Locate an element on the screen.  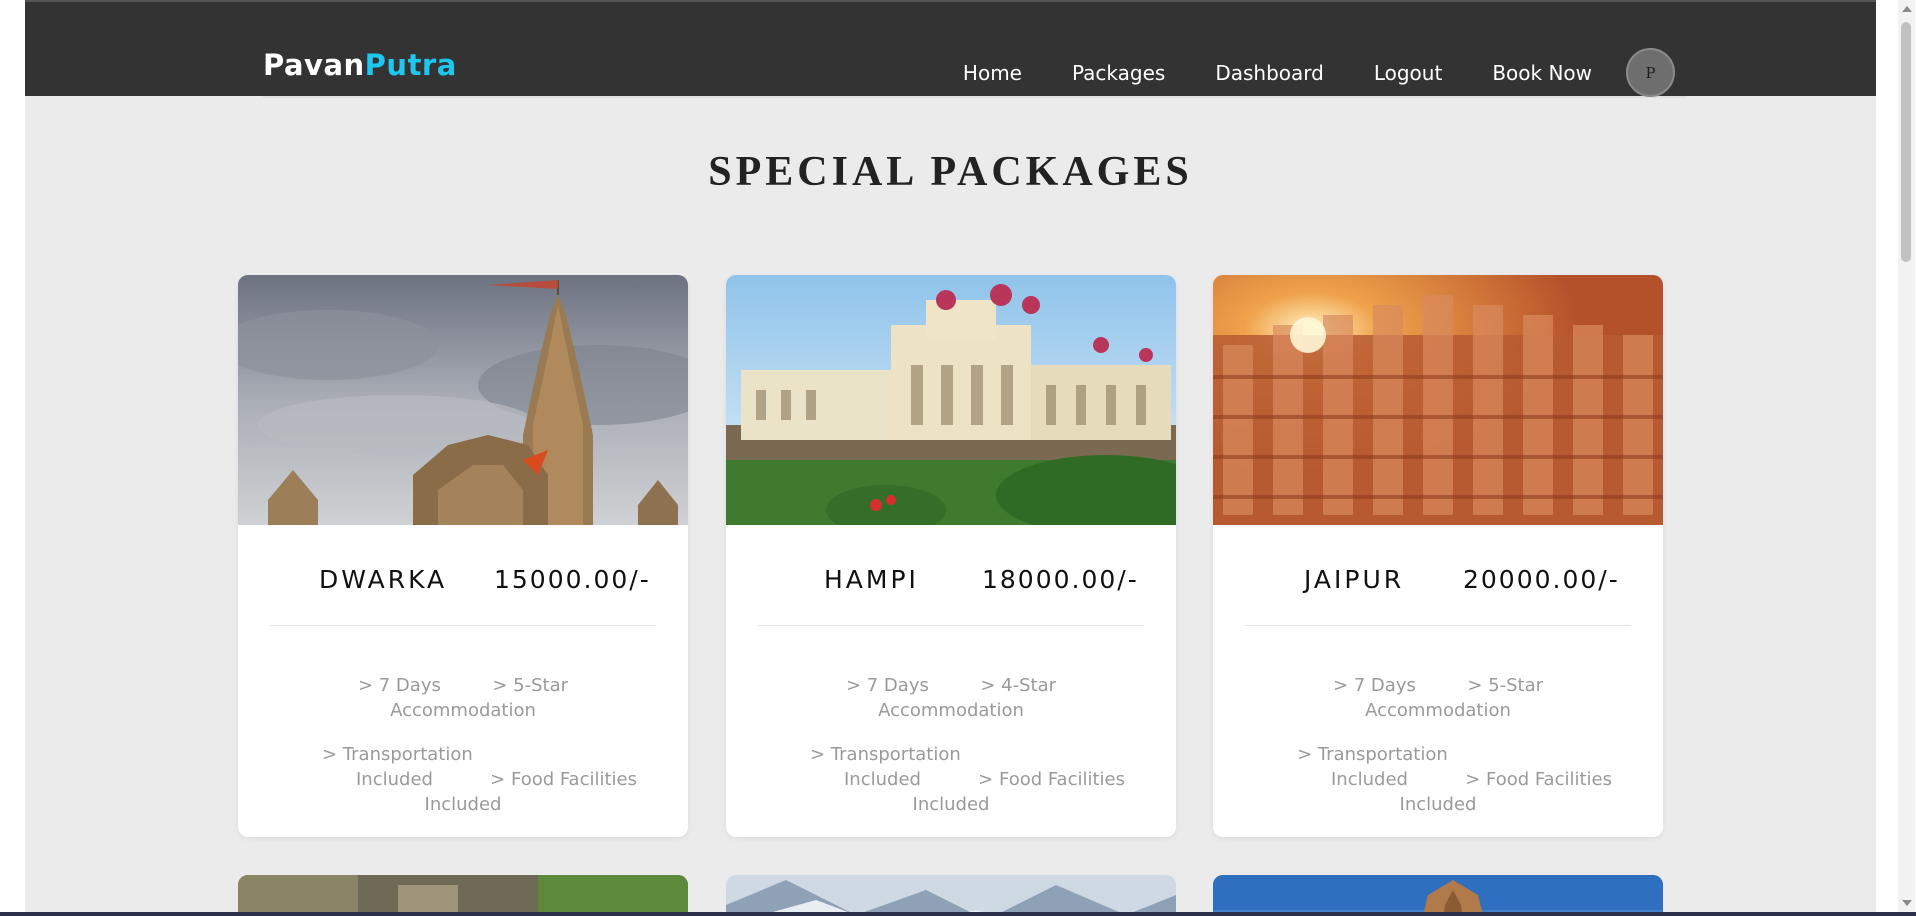
scrollbar-thumb is located at coordinates (1906, 142).